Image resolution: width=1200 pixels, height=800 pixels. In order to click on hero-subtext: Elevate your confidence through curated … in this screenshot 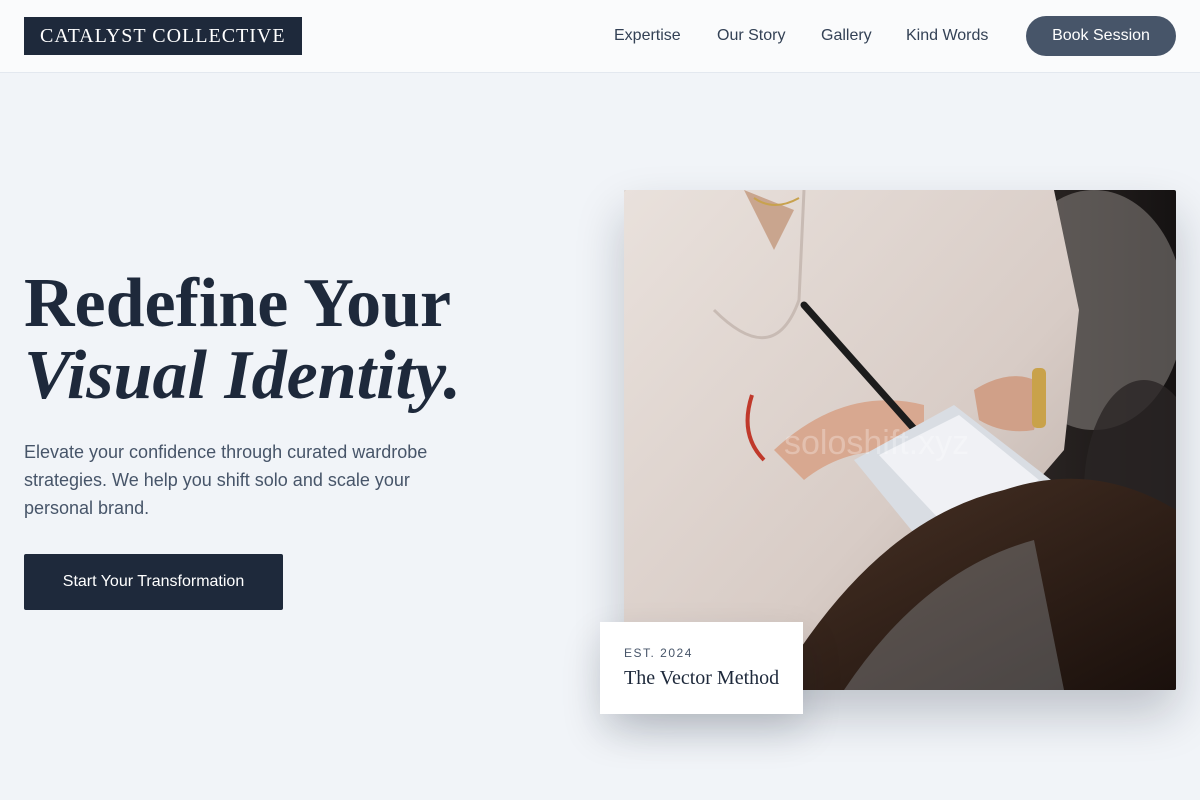, I will do `click(226, 480)`.